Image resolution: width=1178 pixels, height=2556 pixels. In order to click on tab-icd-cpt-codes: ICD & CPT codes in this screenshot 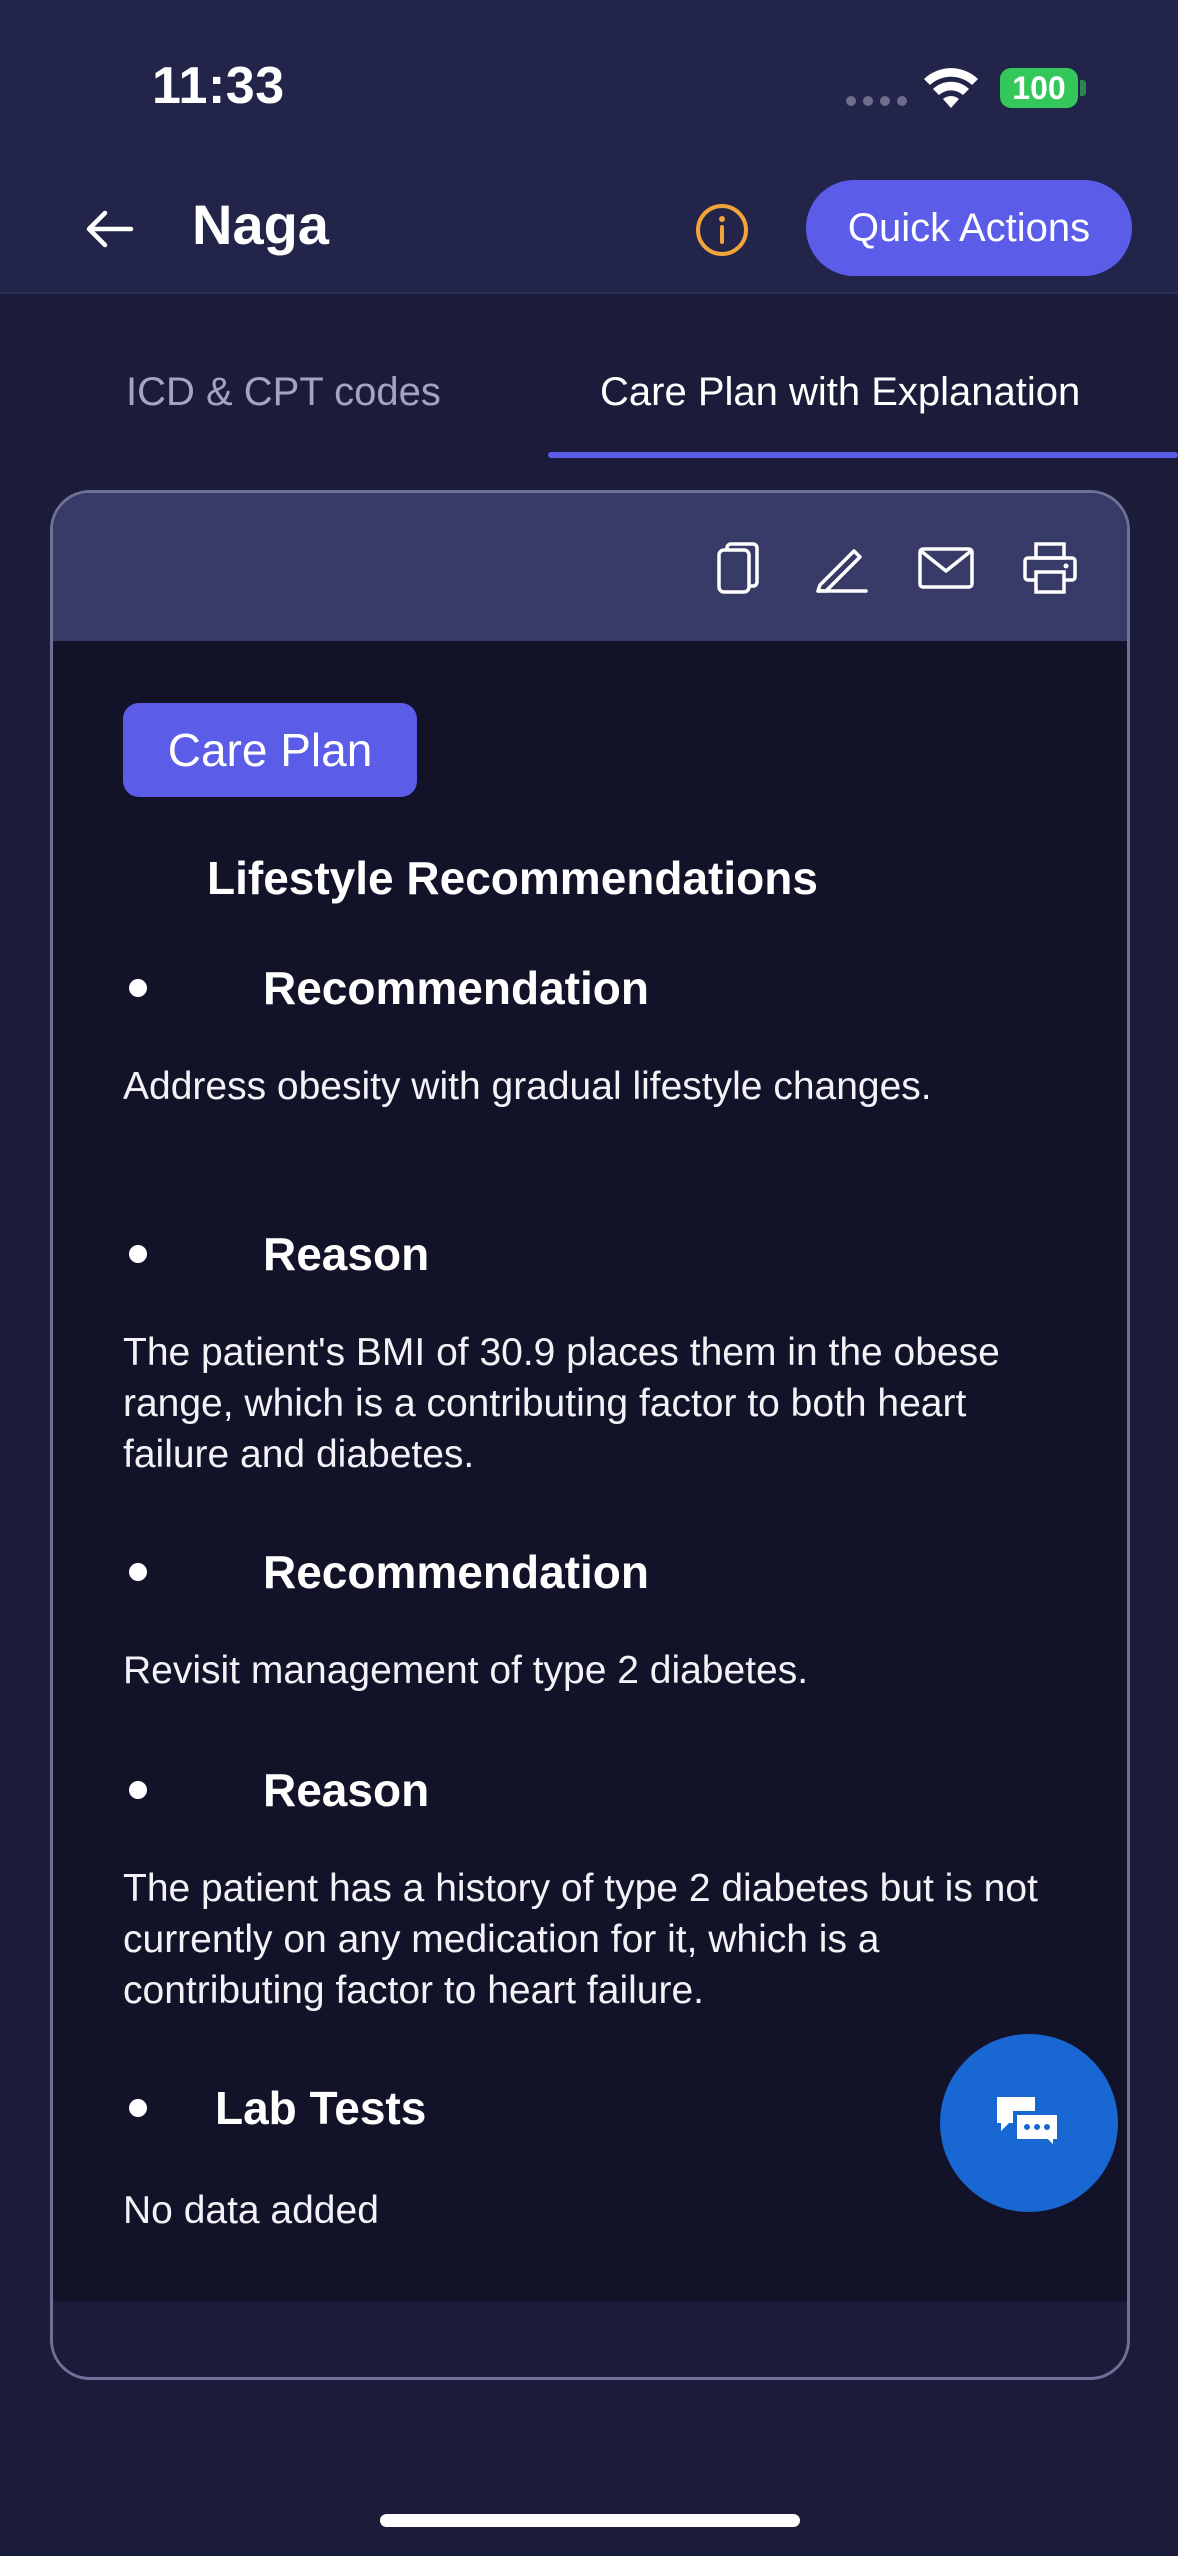, I will do `click(283, 392)`.